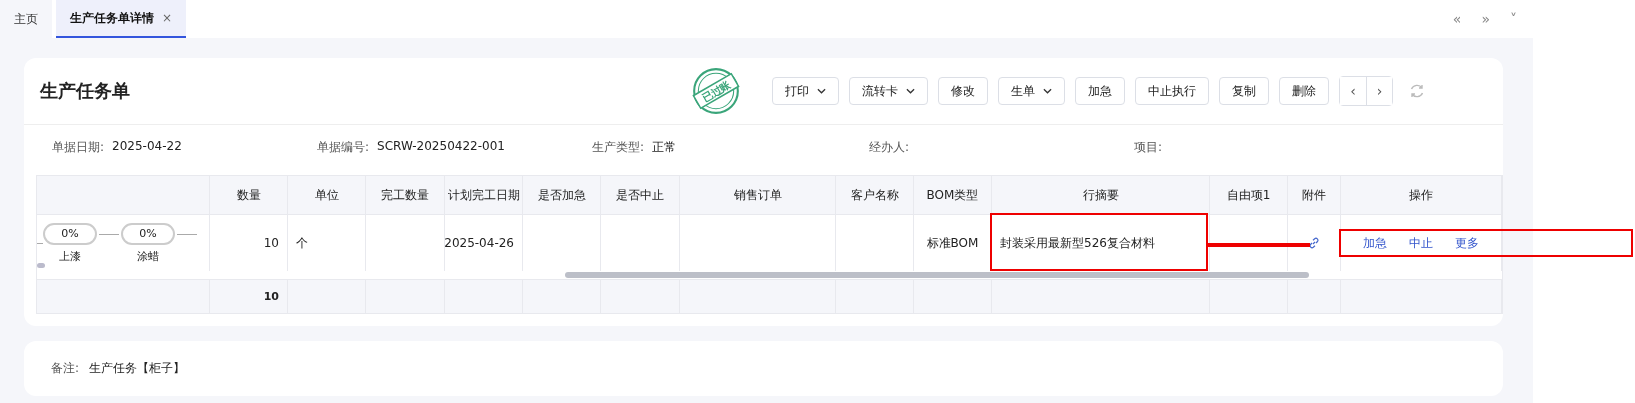  I want to click on field-value: 正常, so click(664, 147).